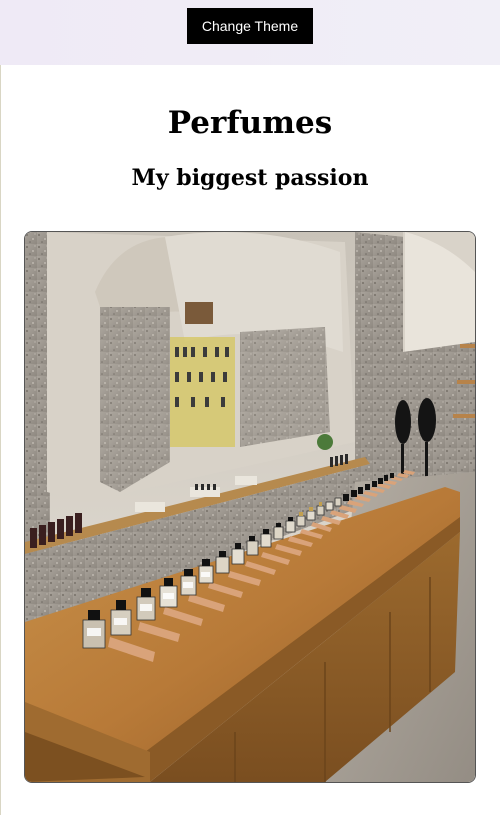 The image size is (500, 815). I want to click on stone-column, so click(380, 362).